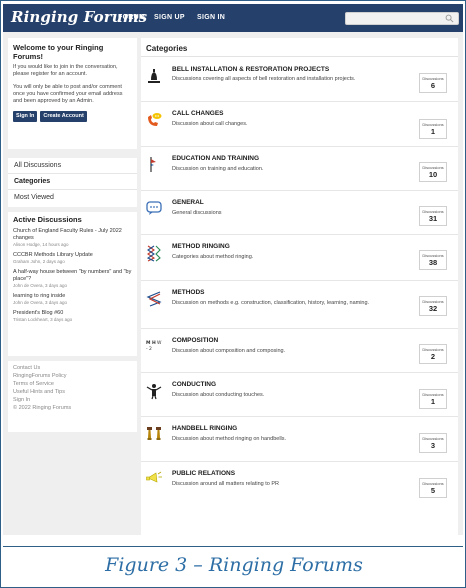  What do you see at coordinates (149, 349) in the screenshot?
I see `svg-text: - 2` at bounding box center [149, 349].